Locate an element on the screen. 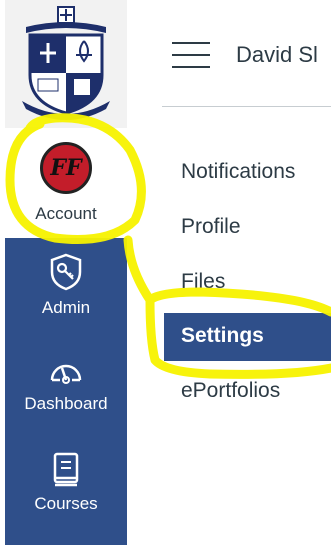 This screenshot has width=331, height=545. hamburger-menu-icon is located at coordinates (191, 55).